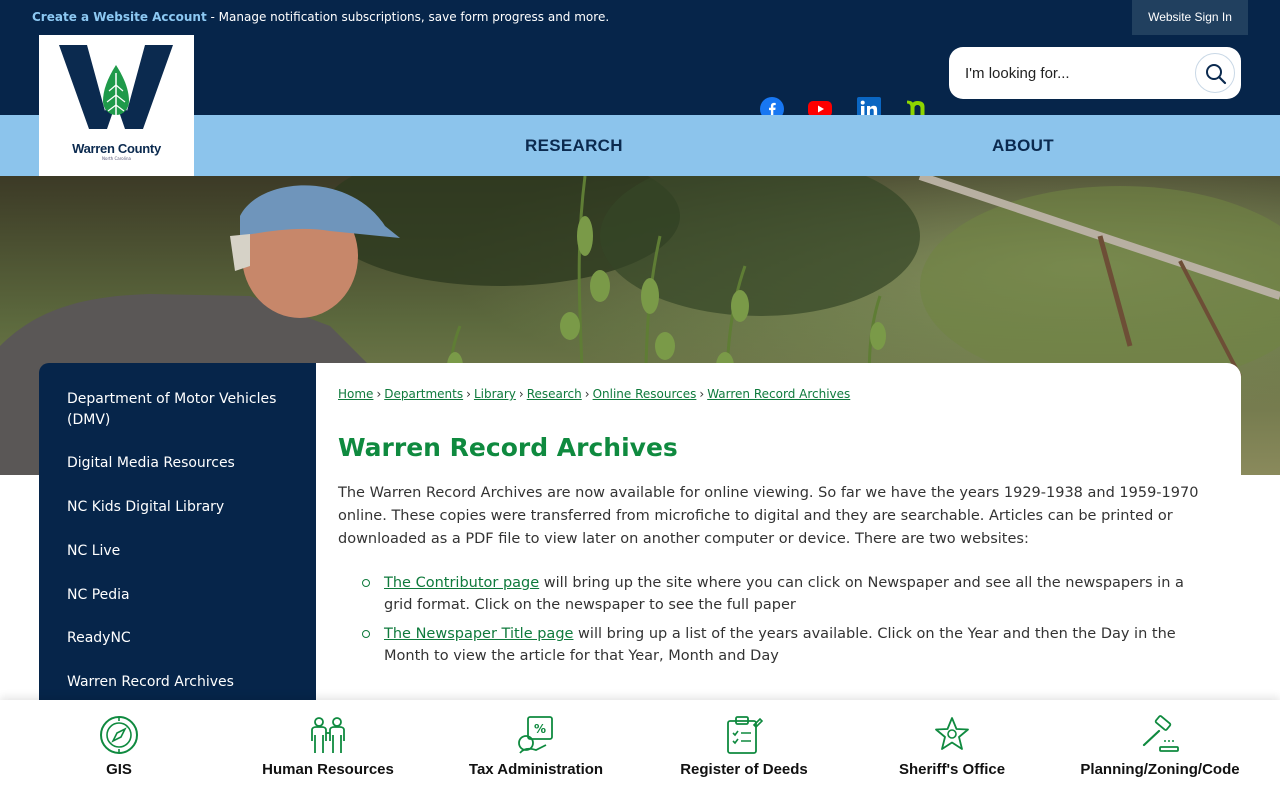 Image resolution: width=1280 pixels, height=800 pixels. I want to click on breadcrumb-online-resources: Online Resources, so click(645, 394).